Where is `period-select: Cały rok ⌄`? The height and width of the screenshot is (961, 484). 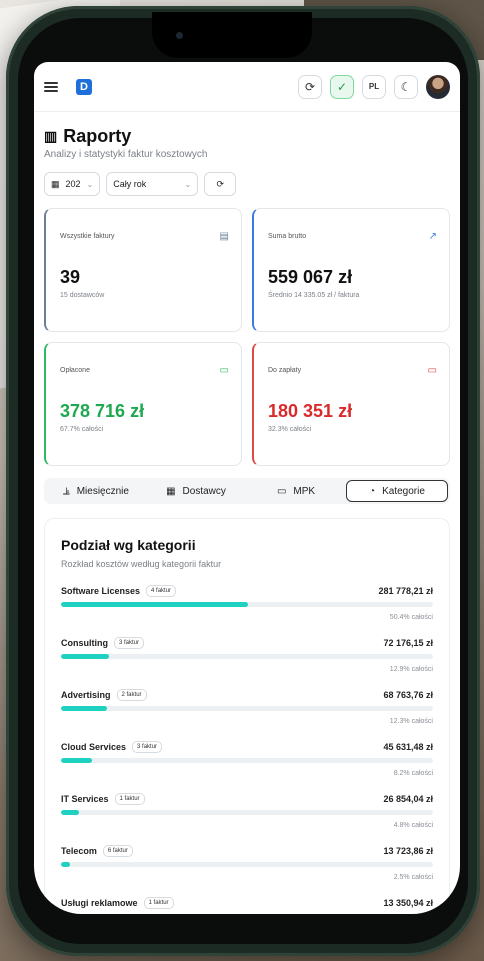
period-select: Cały rok ⌄ is located at coordinates (152, 184).